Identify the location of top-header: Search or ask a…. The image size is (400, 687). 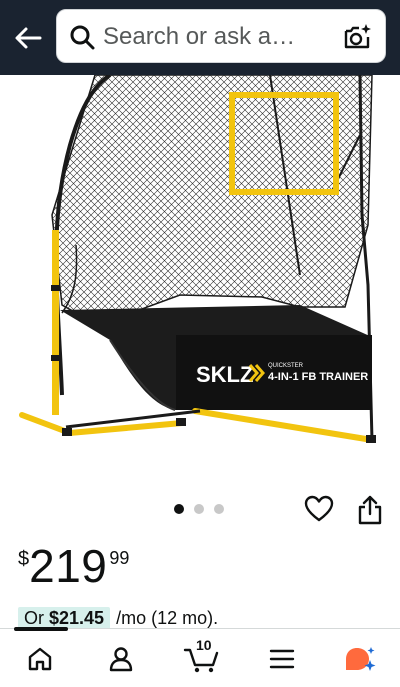
(200, 37).